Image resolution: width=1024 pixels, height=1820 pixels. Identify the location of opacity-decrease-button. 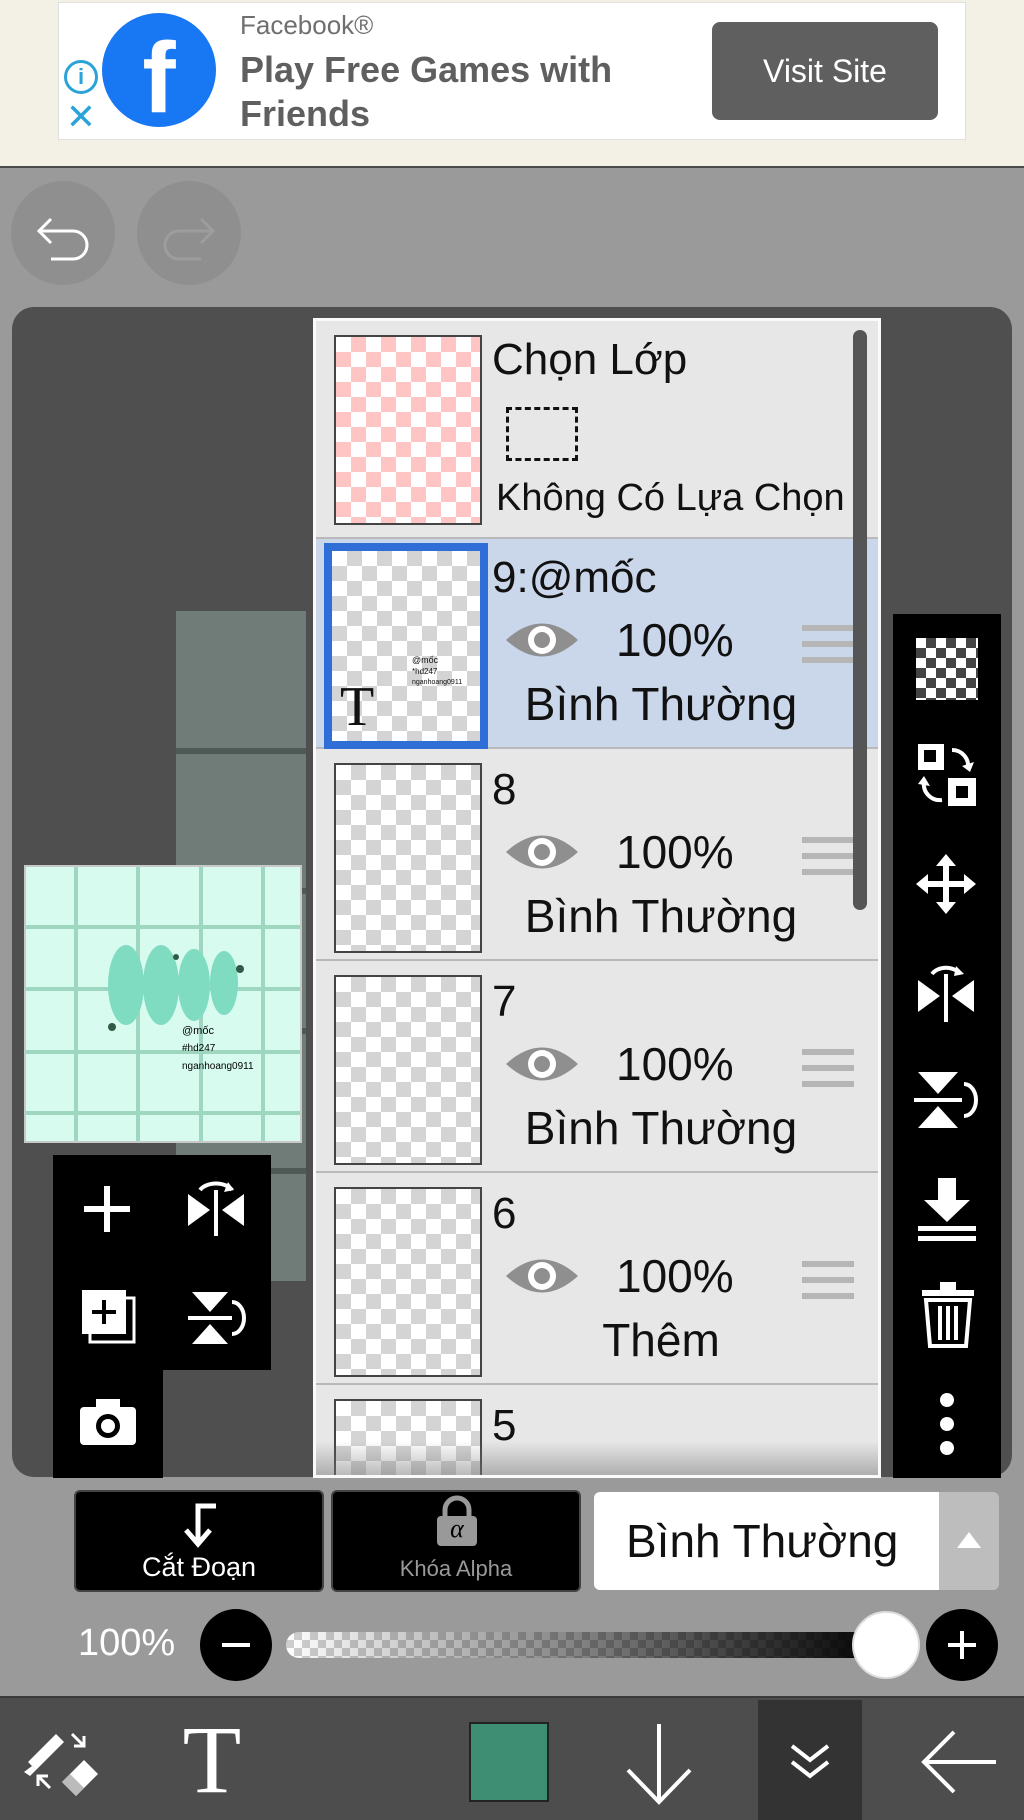
(236, 1645).